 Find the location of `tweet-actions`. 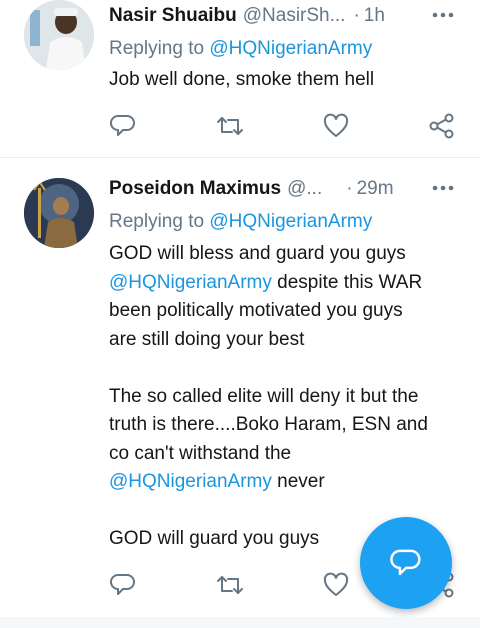

tweet-actions is located at coordinates (240, 127).